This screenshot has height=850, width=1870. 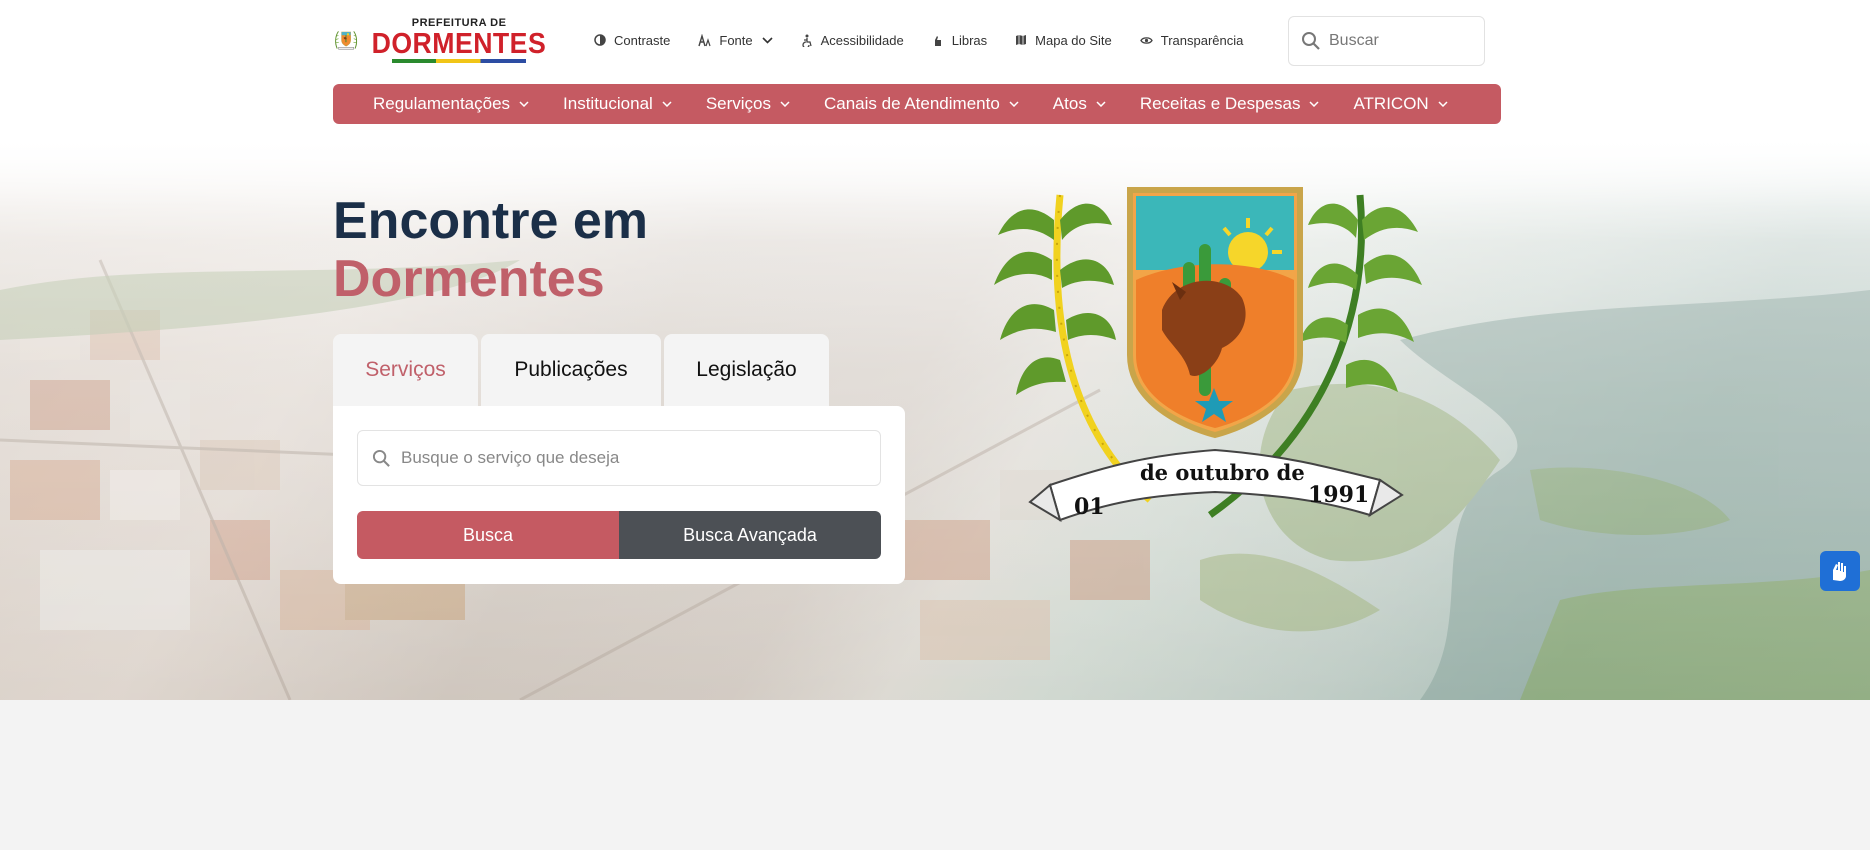 I want to click on nav-item-label: Receitas e Despesas, so click(x=1220, y=103).